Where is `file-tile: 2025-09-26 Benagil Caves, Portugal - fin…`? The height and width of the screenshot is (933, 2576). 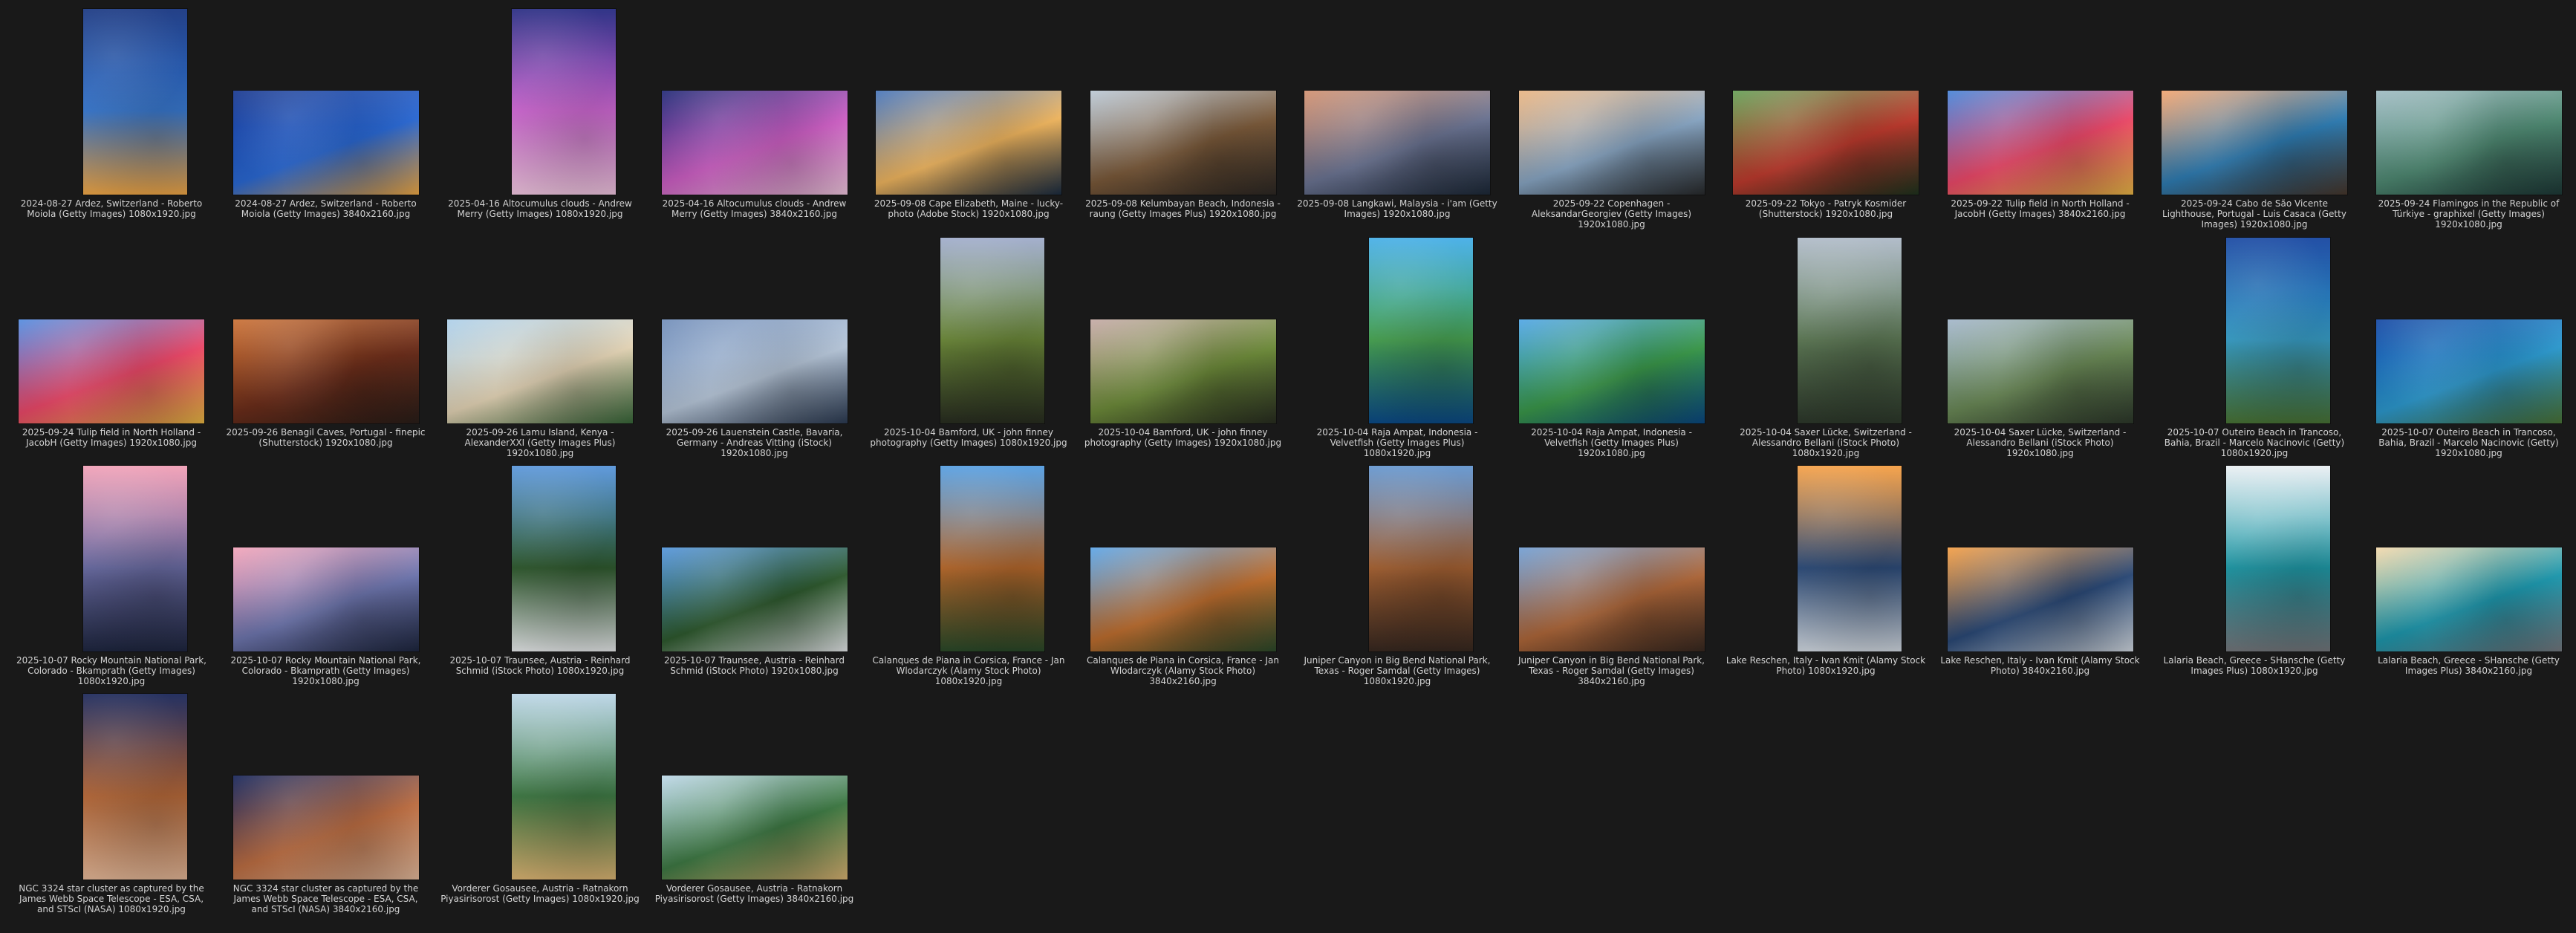
file-tile: 2025-09-26 Benagil Caves, Portugal - fin… is located at coordinates (326, 347).